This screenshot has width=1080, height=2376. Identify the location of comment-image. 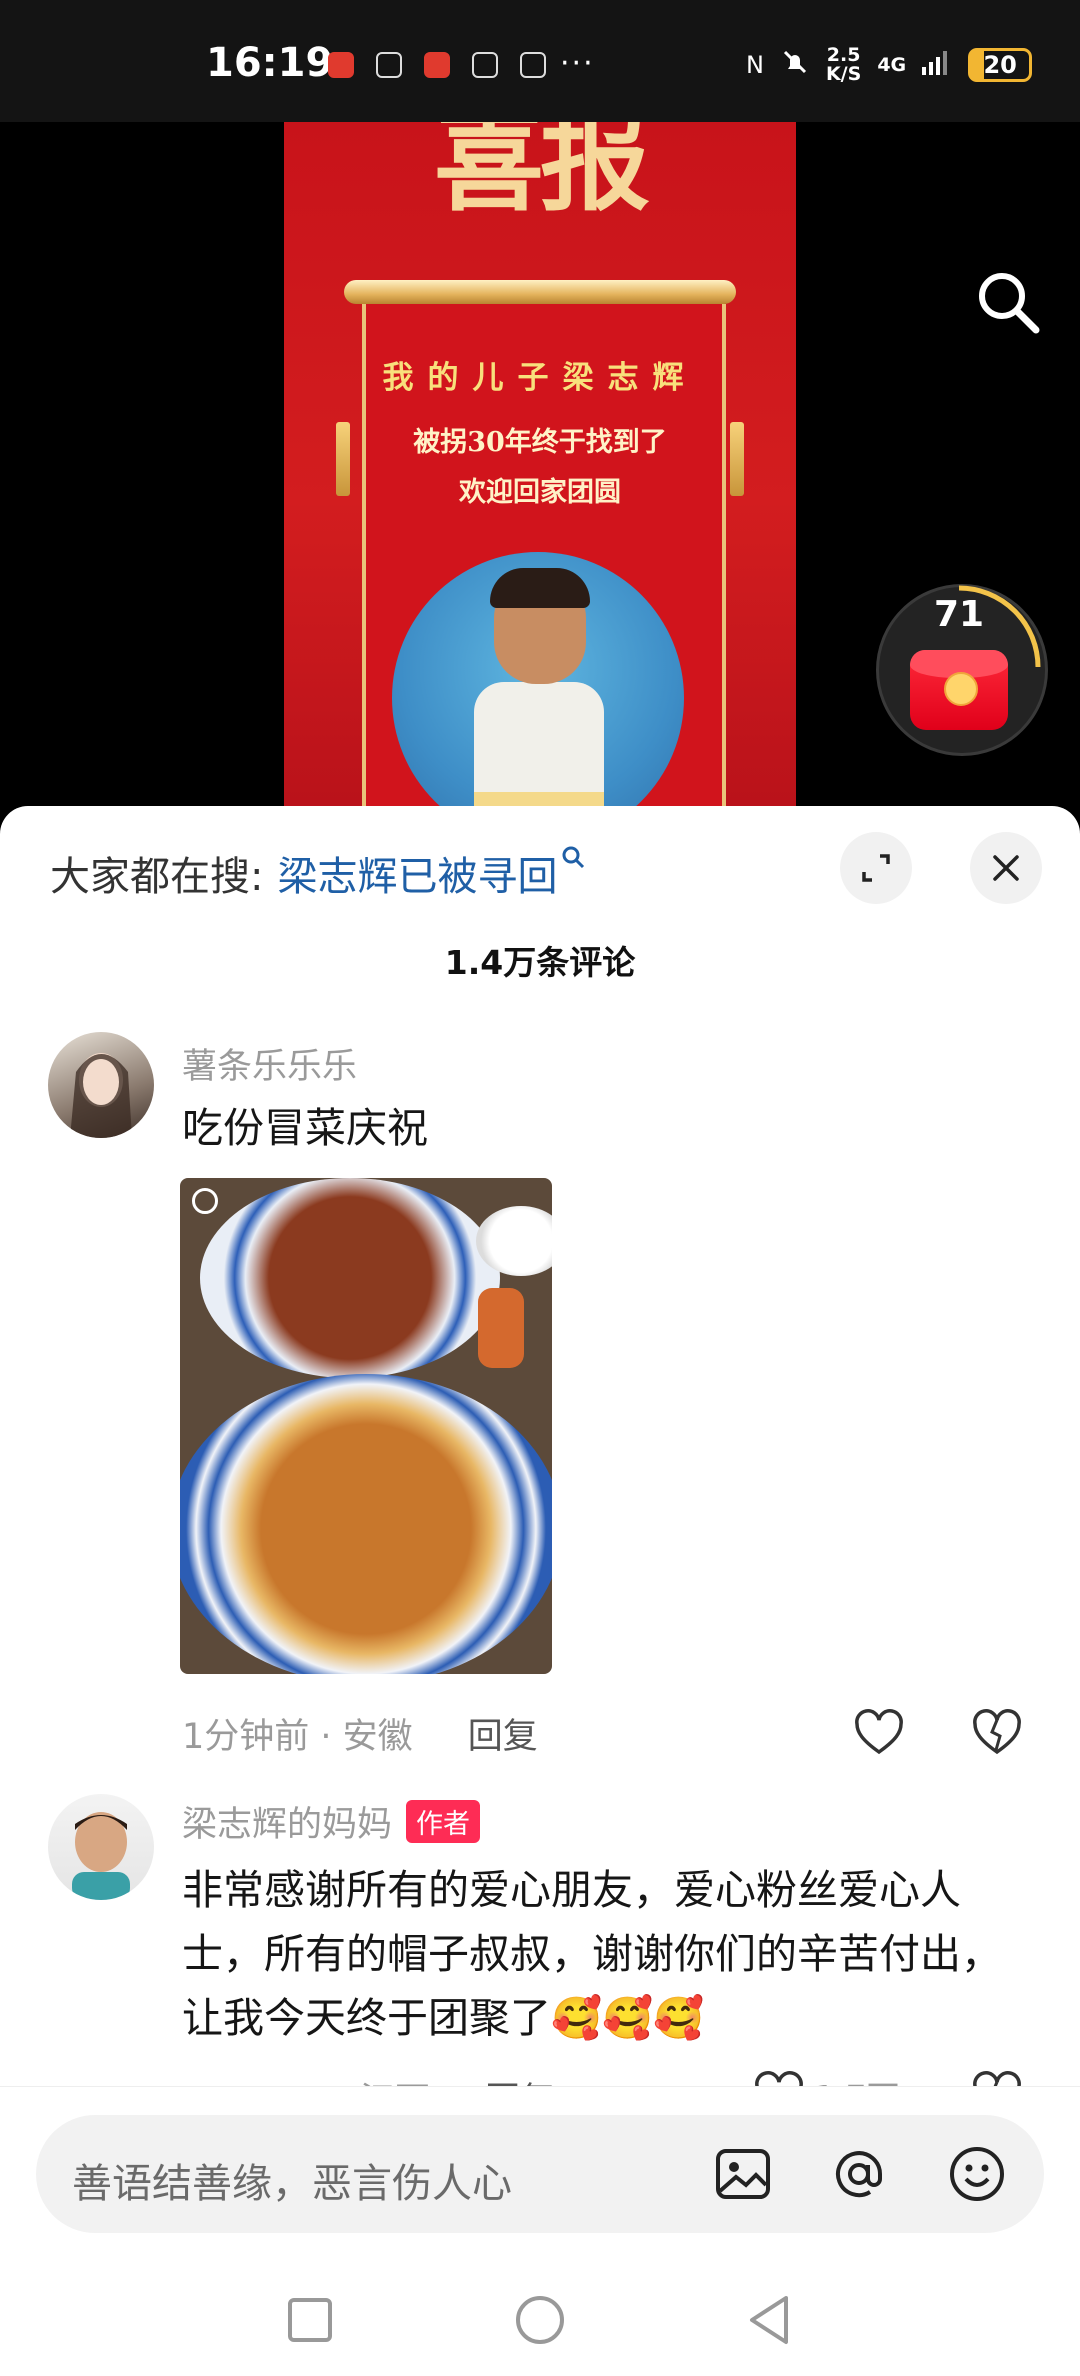
(366, 1426).